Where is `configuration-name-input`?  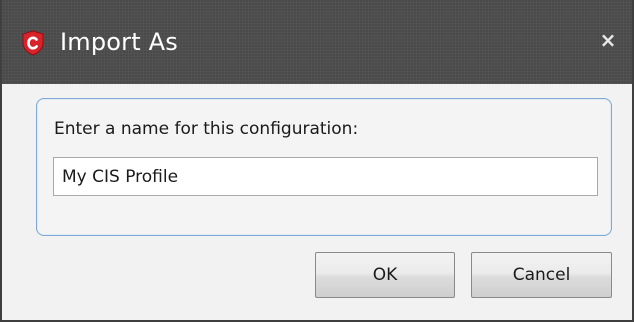 configuration-name-input is located at coordinates (325, 176).